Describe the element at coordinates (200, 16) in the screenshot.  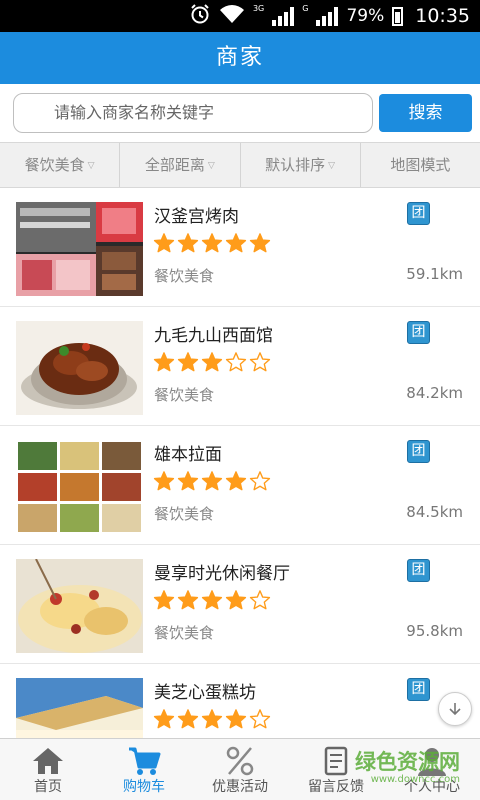
I see `alarm-icon` at that location.